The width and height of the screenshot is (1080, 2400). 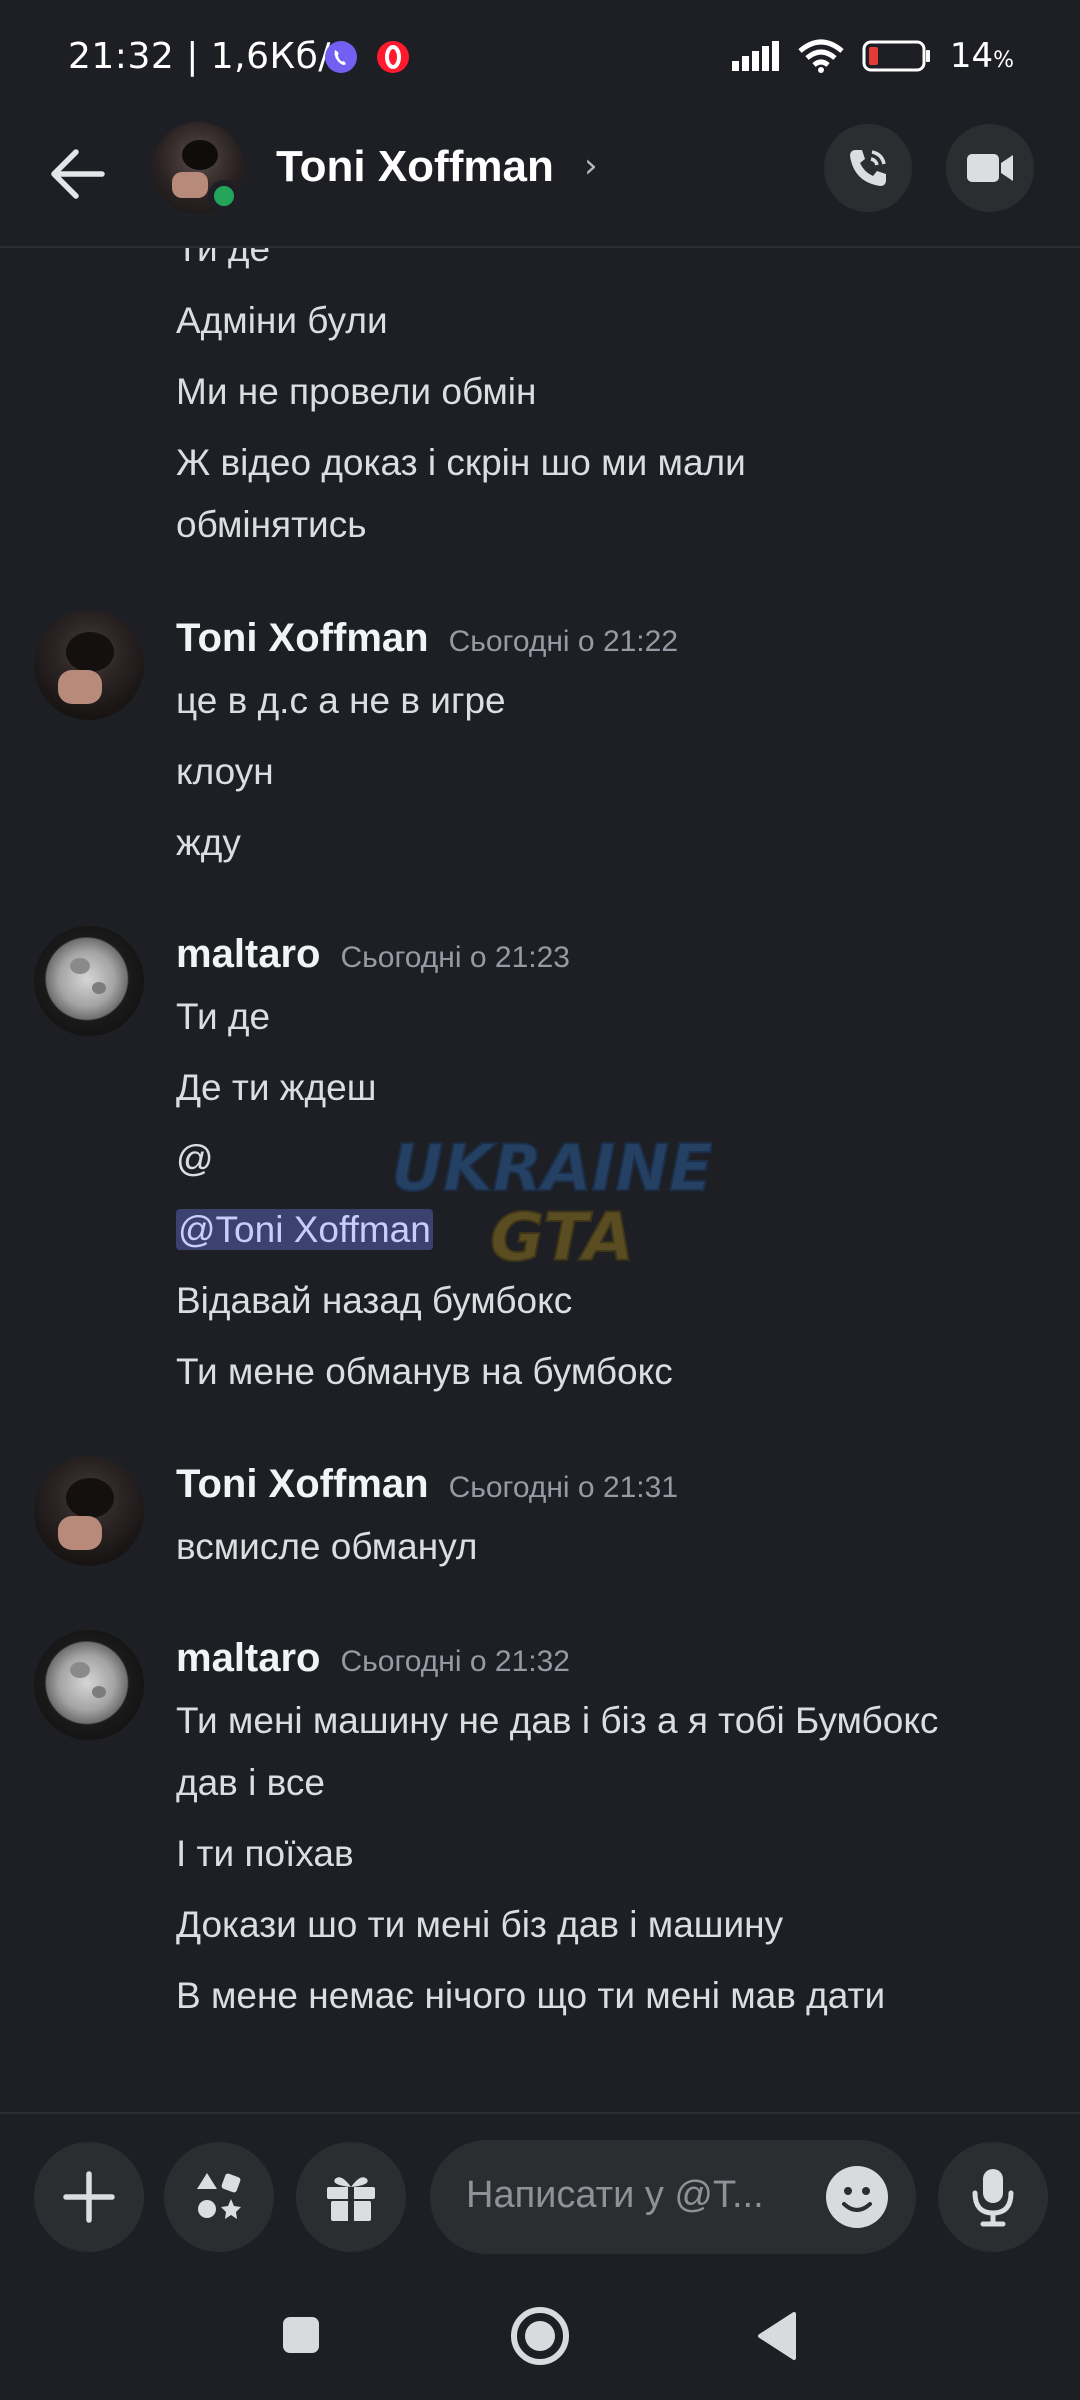 I want to click on gift-button, so click(x=351, y=2197).